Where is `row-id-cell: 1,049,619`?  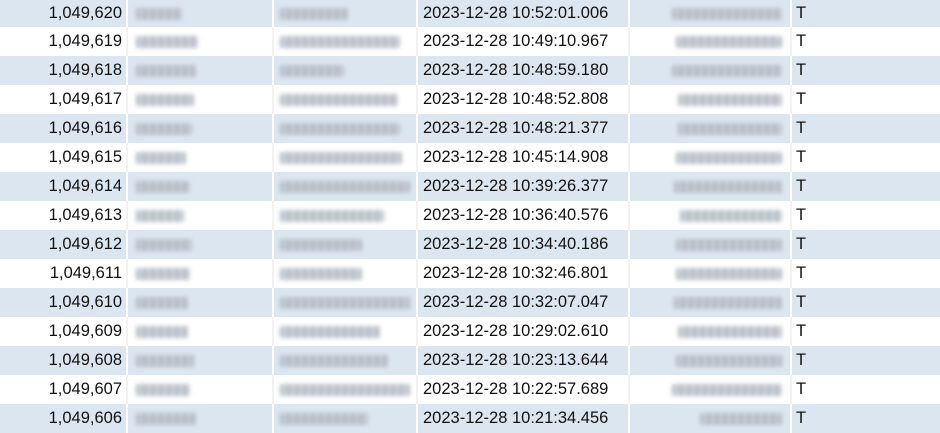
row-id-cell: 1,049,619 is located at coordinates (61, 41).